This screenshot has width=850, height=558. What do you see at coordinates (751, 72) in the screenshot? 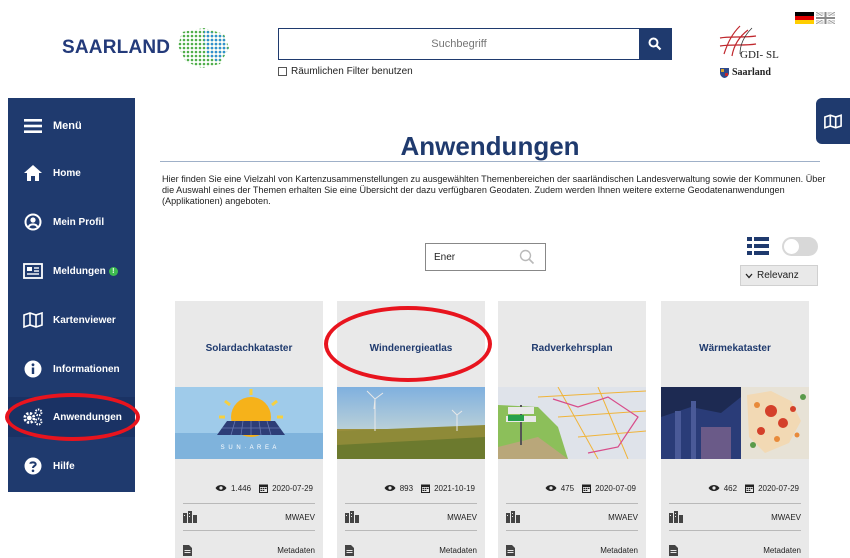
I see `gdi-sub-label: Saarland` at bounding box center [751, 72].